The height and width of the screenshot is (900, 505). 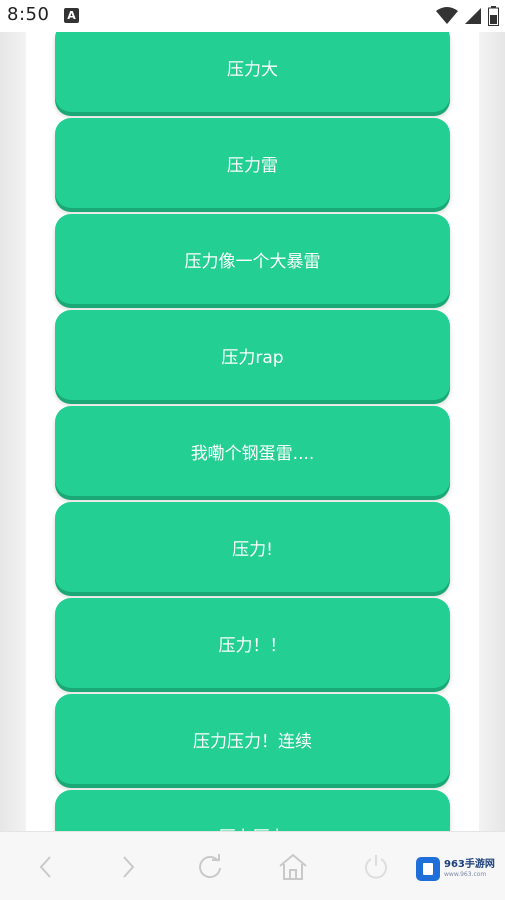 I want to click on power-button, so click(x=376, y=867).